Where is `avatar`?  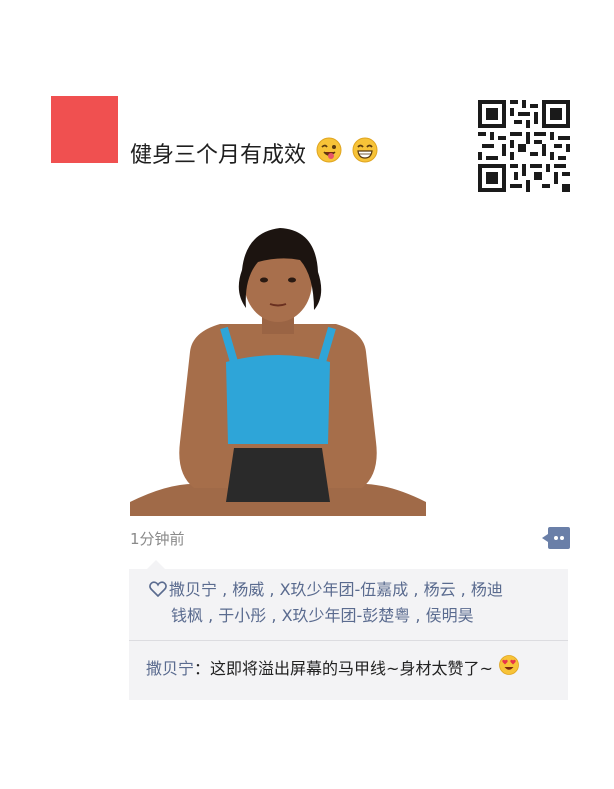 avatar is located at coordinates (84, 129).